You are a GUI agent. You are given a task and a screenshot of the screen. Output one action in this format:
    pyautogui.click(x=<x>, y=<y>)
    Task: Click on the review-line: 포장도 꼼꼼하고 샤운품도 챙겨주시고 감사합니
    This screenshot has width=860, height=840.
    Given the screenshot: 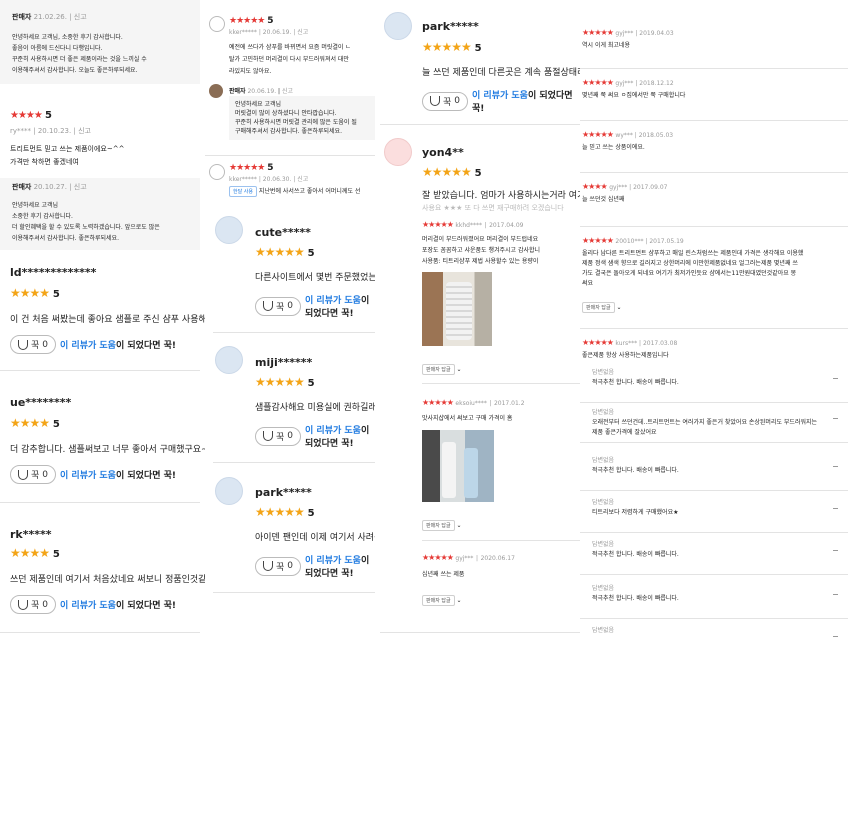 What is the action you would take?
    pyautogui.click(x=481, y=250)
    